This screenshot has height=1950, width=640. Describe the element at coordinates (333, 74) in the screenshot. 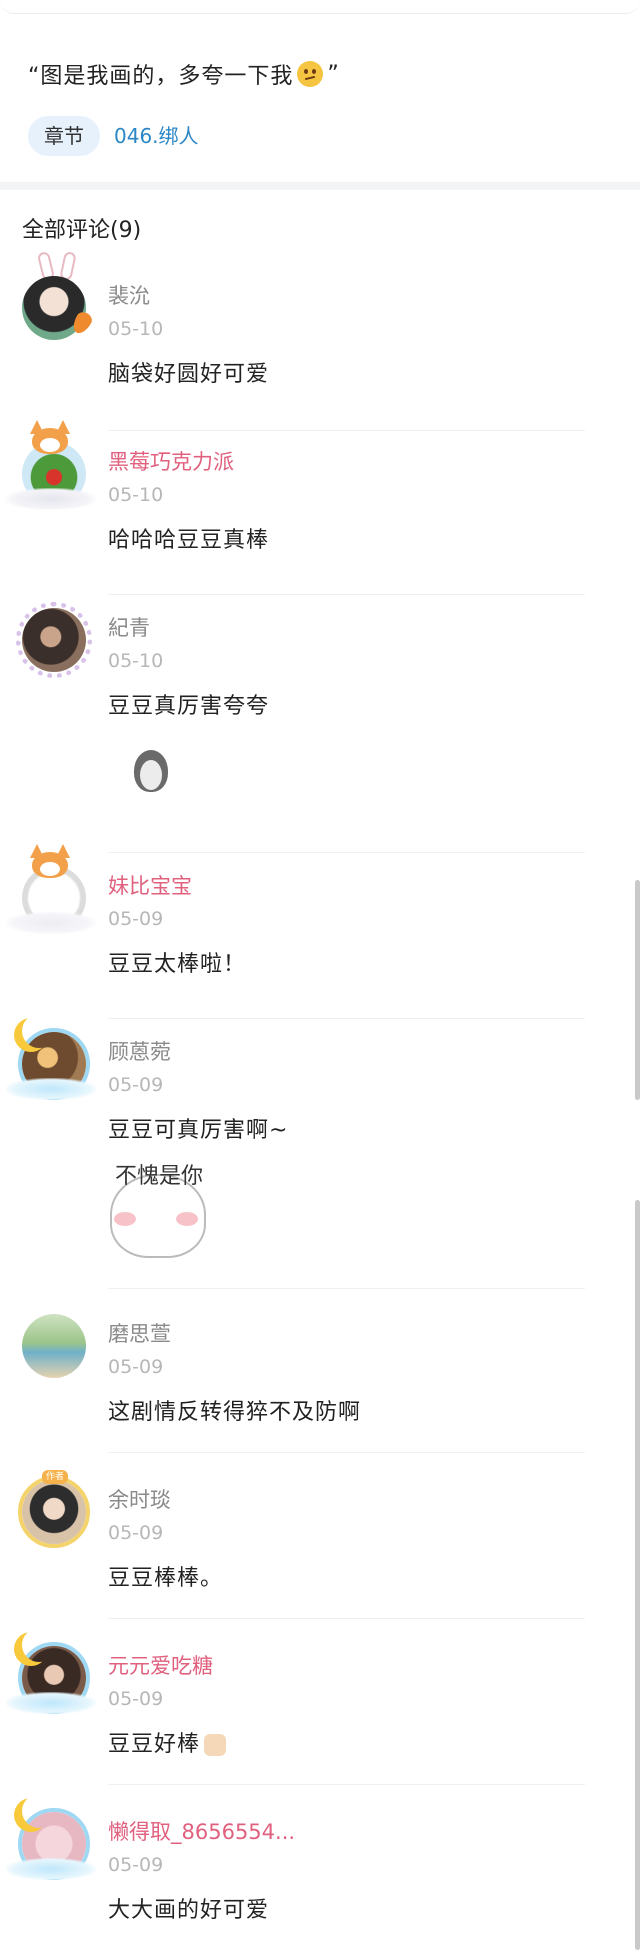

I see `quote-end: ”` at that location.